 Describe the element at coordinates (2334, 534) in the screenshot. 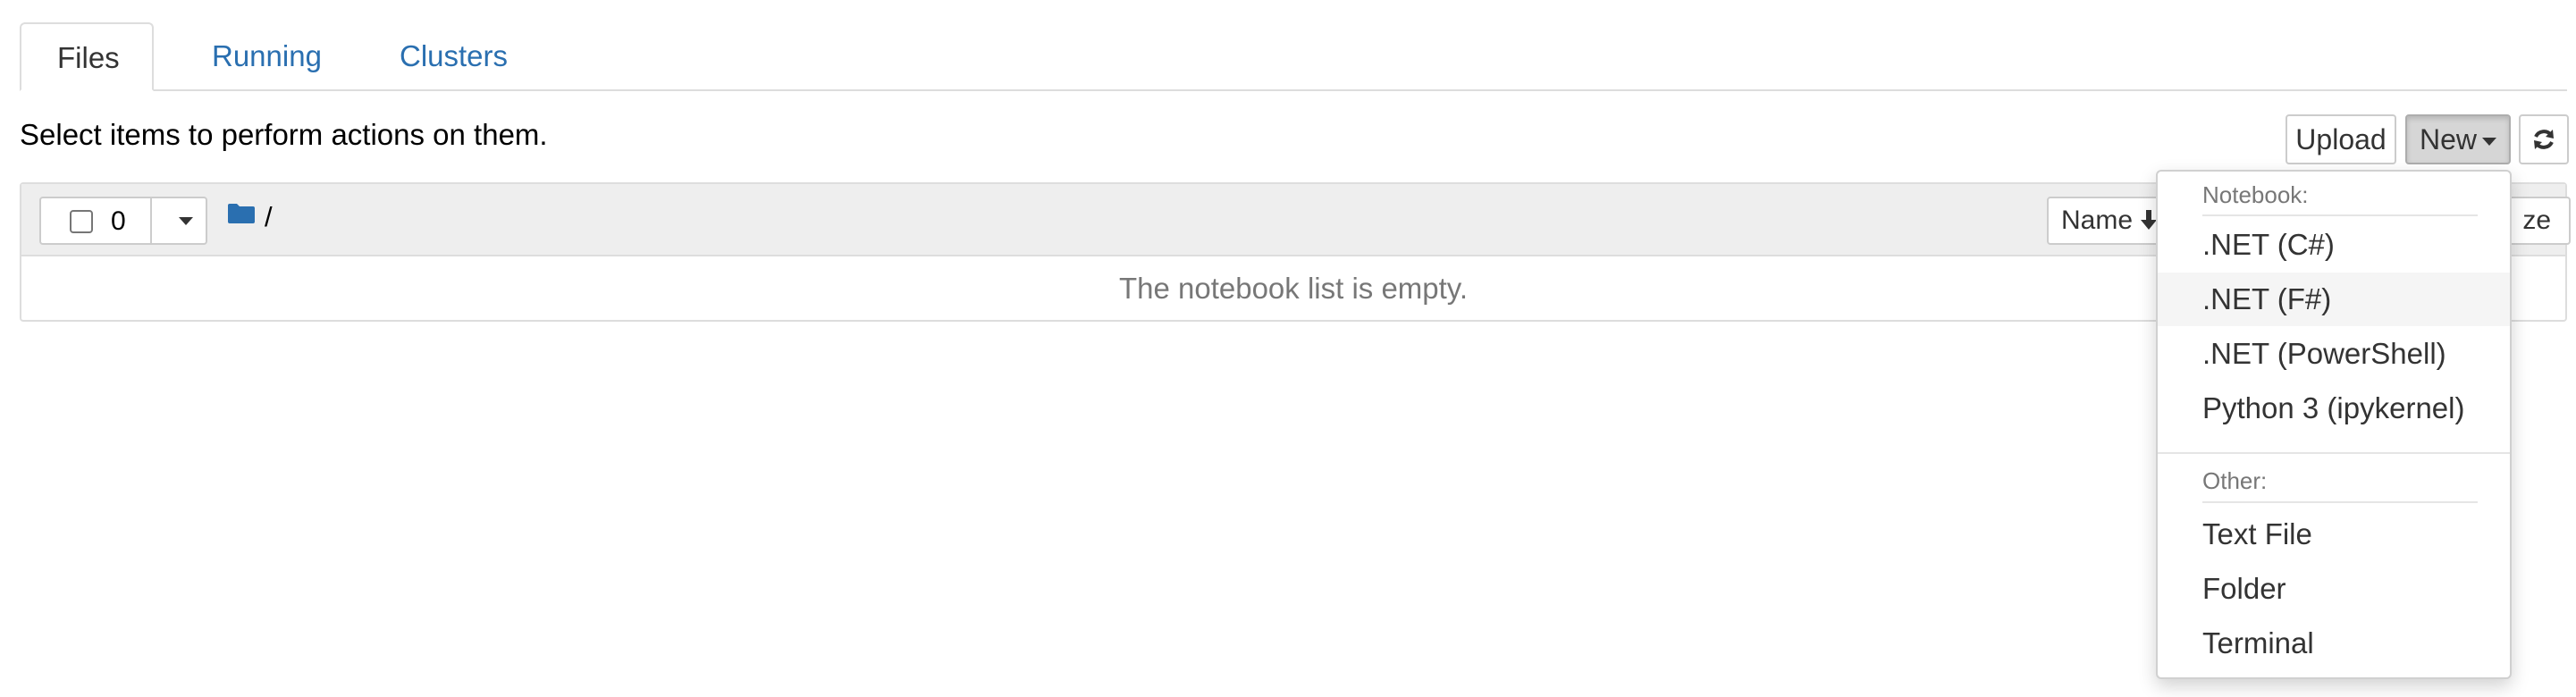

I see `menu-item-text-file: Text File` at that location.